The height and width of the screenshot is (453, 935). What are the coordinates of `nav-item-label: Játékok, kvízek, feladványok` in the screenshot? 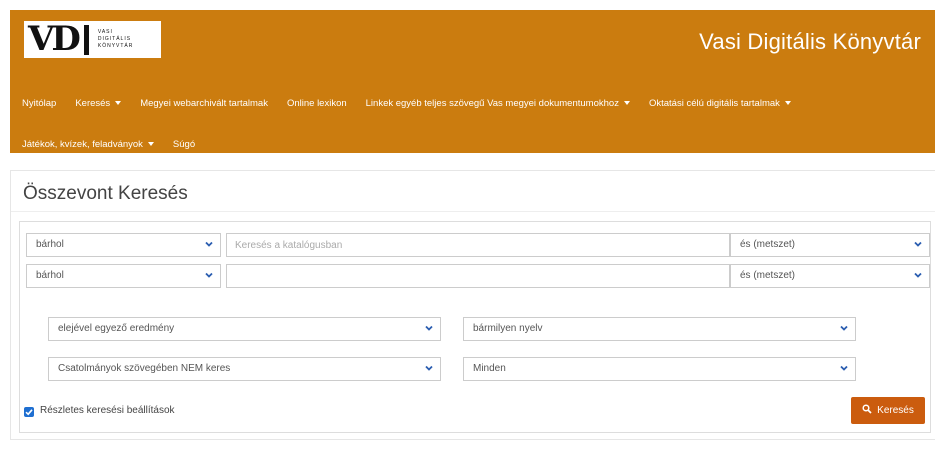 It's located at (82, 144).